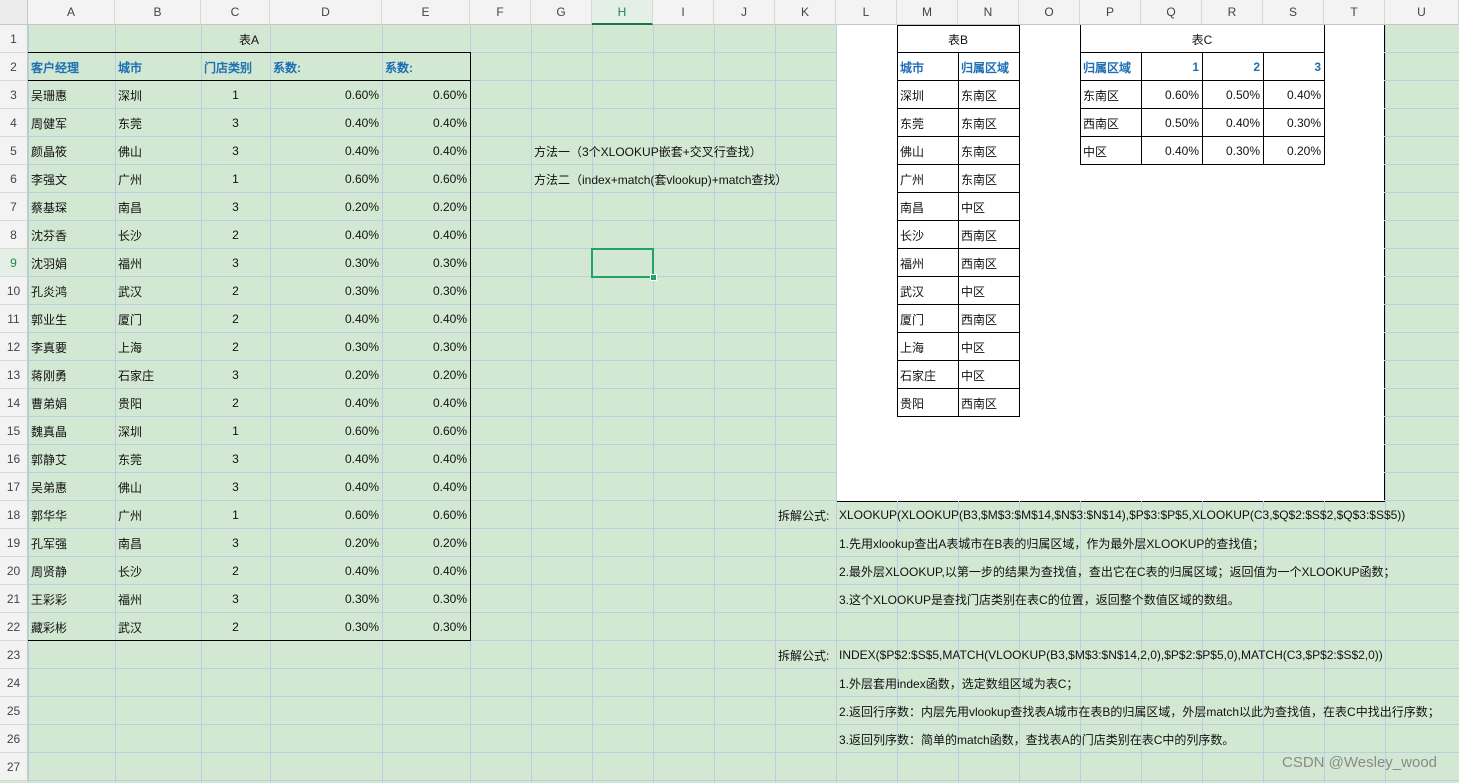  What do you see at coordinates (14, 207) in the screenshot?
I see `row-header-7: 7` at bounding box center [14, 207].